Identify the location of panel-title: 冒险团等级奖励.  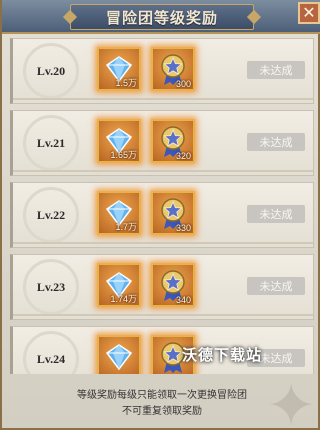
(161, 18).